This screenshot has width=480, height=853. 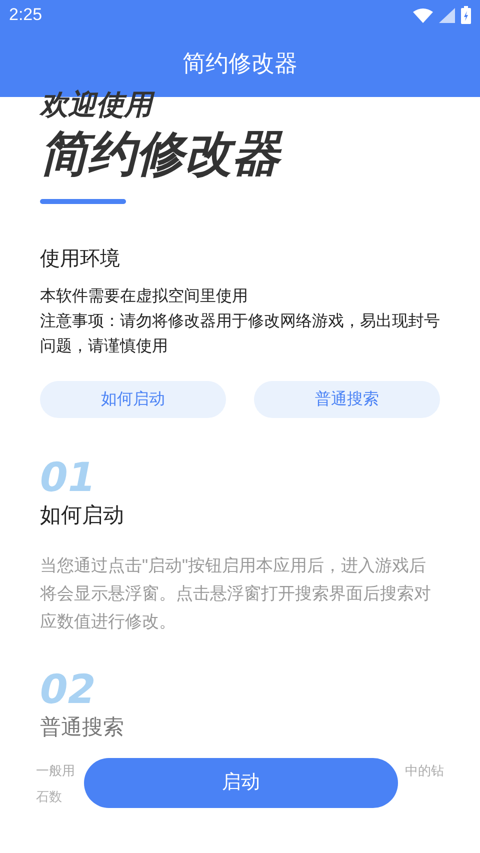 What do you see at coordinates (240, 155) in the screenshot?
I see `hero-title: 简约修改器` at bounding box center [240, 155].